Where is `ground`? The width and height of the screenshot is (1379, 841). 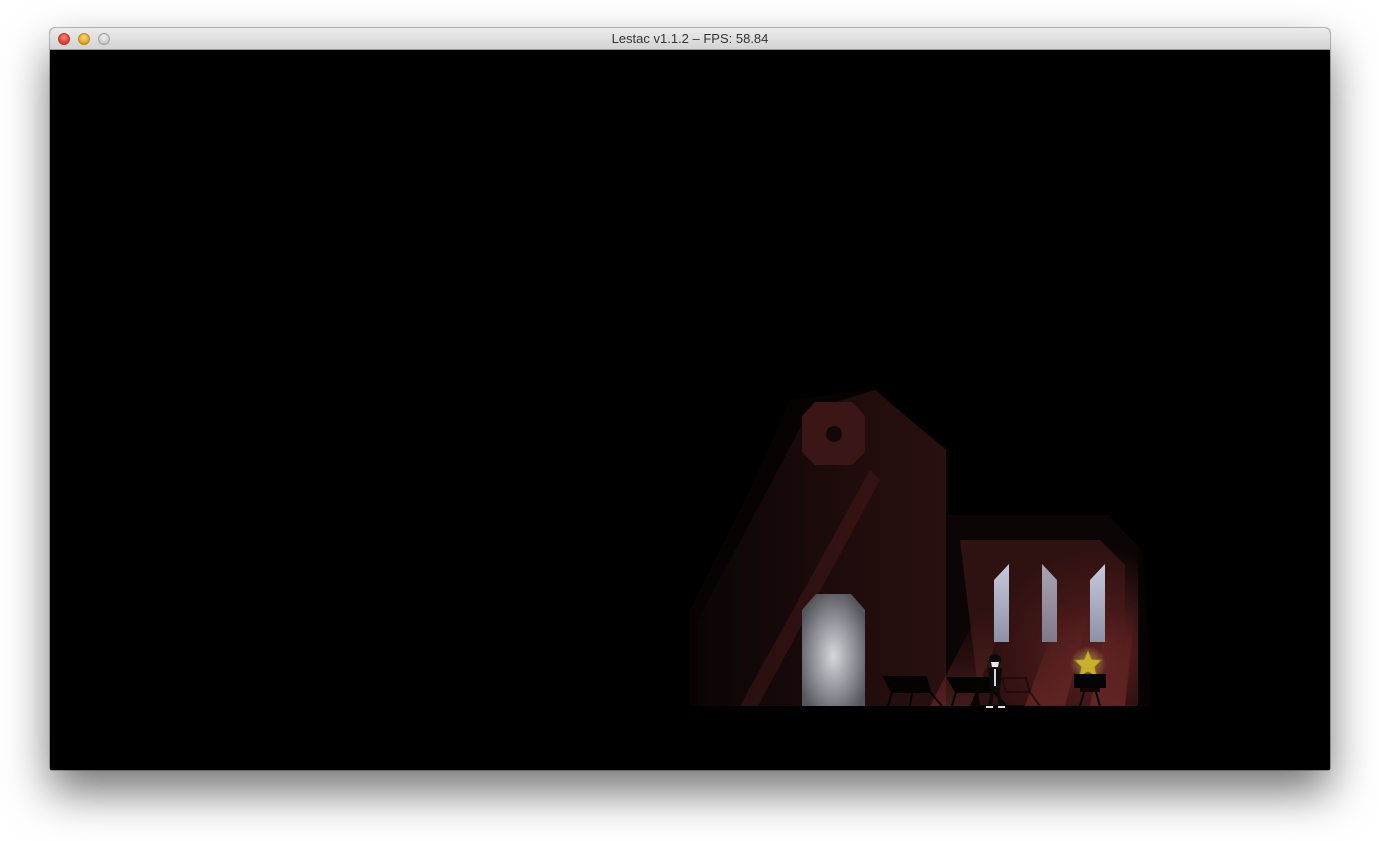
ground is located at coordinates (920, 738).